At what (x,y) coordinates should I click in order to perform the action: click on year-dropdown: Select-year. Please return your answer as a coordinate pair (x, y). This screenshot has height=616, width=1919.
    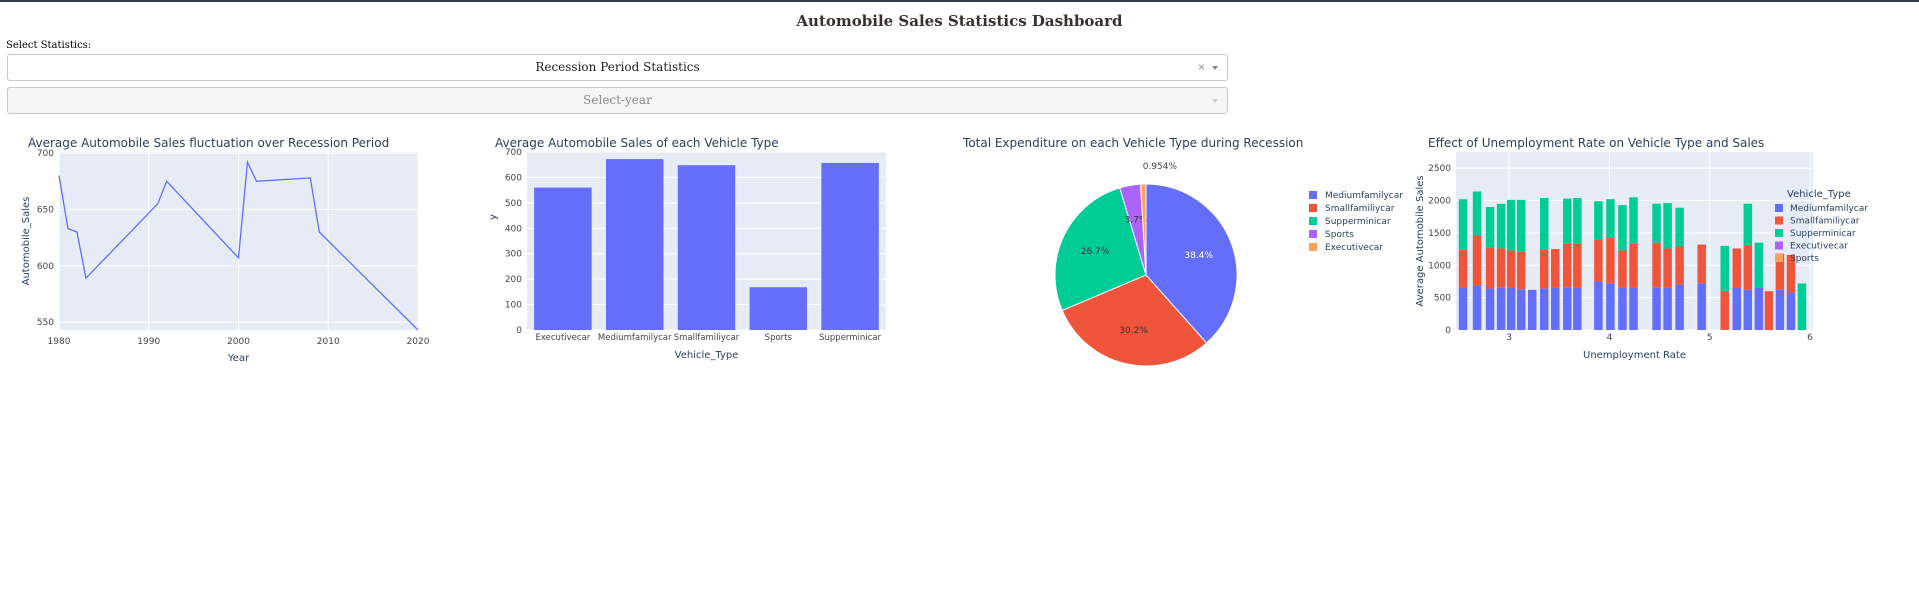
    Looking at the image, I should click on (617, 100).